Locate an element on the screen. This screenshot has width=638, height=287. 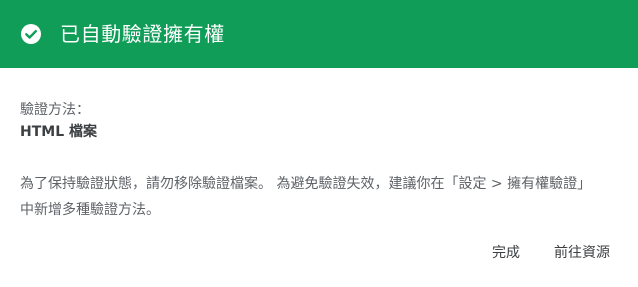
verification-method-value: HTML 檔案 is located at coordinates (58, 132).